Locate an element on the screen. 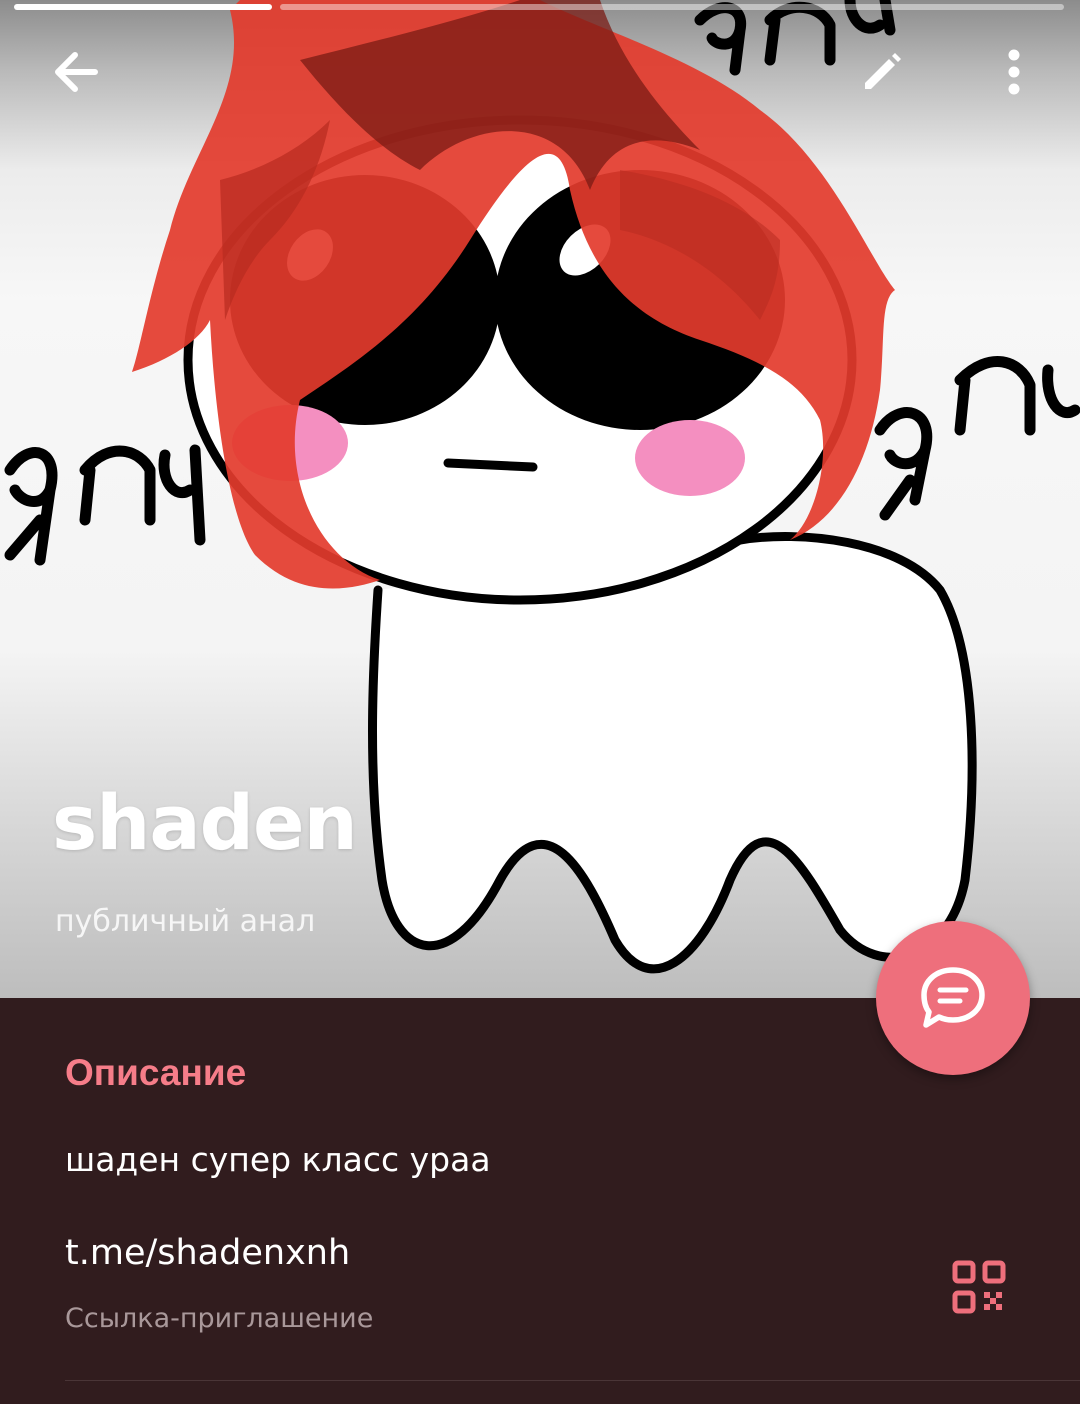 This screenshot has width=1080, height=1404. invite-link-caption: Ссылка-приглашение is located at coordinates (219, 1318).